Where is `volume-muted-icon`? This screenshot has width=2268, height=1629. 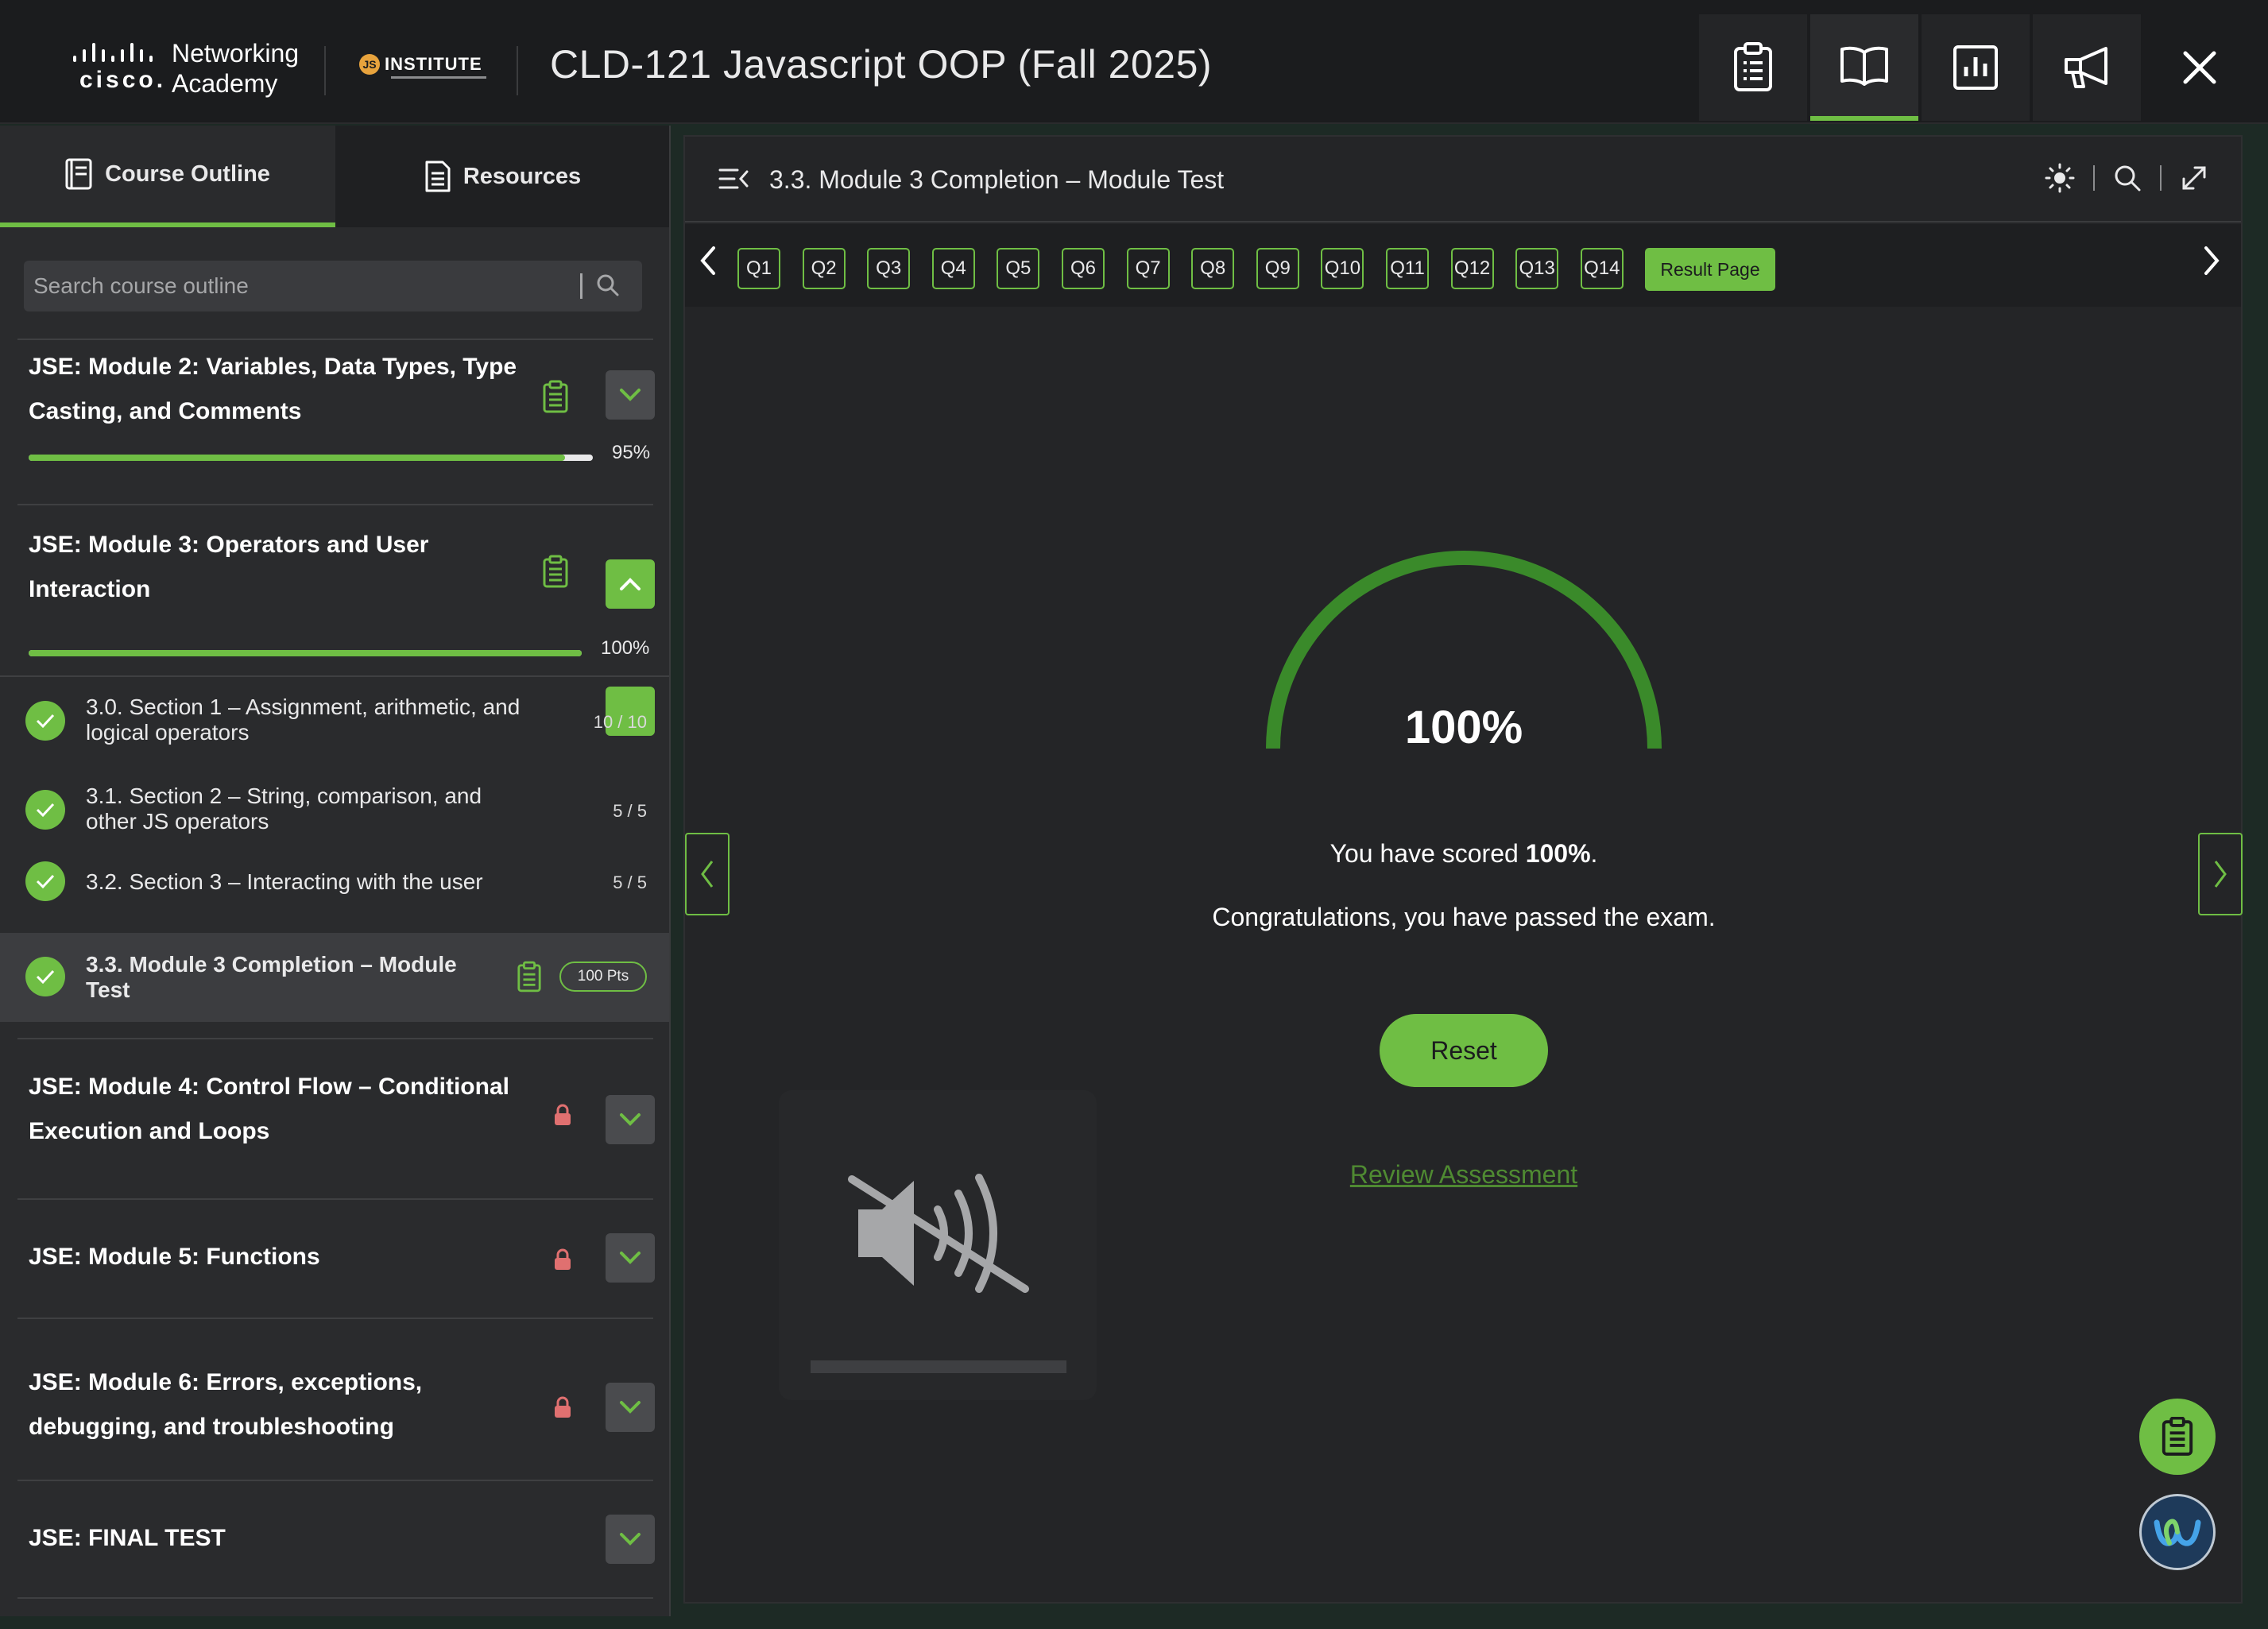
volume-muted-icon is located at coordinates (937, 1233).